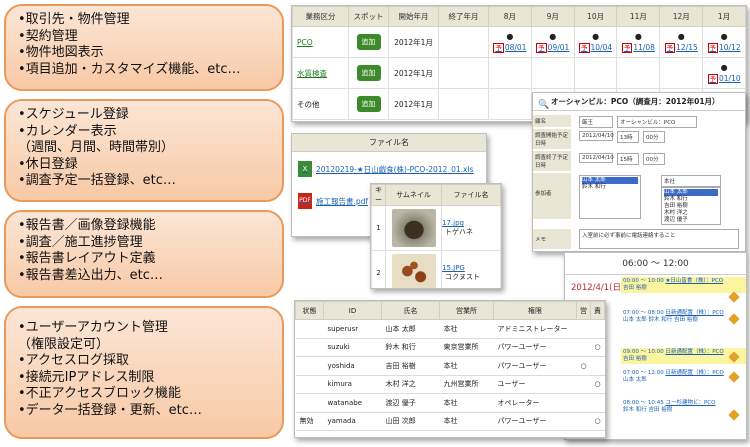 The image size is (750, 447). What do you see at coordinates (691, 213) in the screenshot?
I see `list-item: 木村 洋之` at bounding box center [691, 213].